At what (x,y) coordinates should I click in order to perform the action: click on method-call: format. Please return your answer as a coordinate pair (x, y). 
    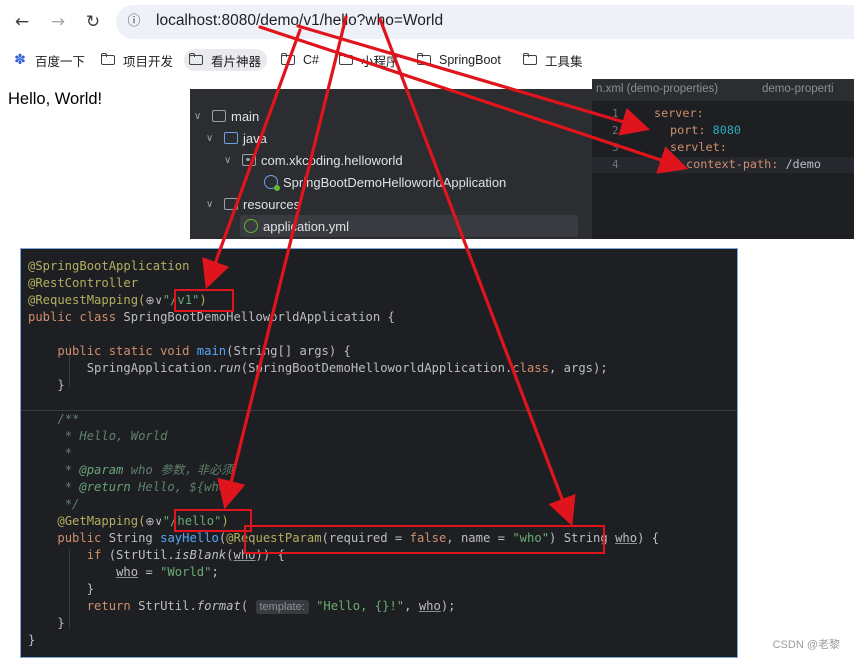
    Looking at the image, I should click on (218, 606).